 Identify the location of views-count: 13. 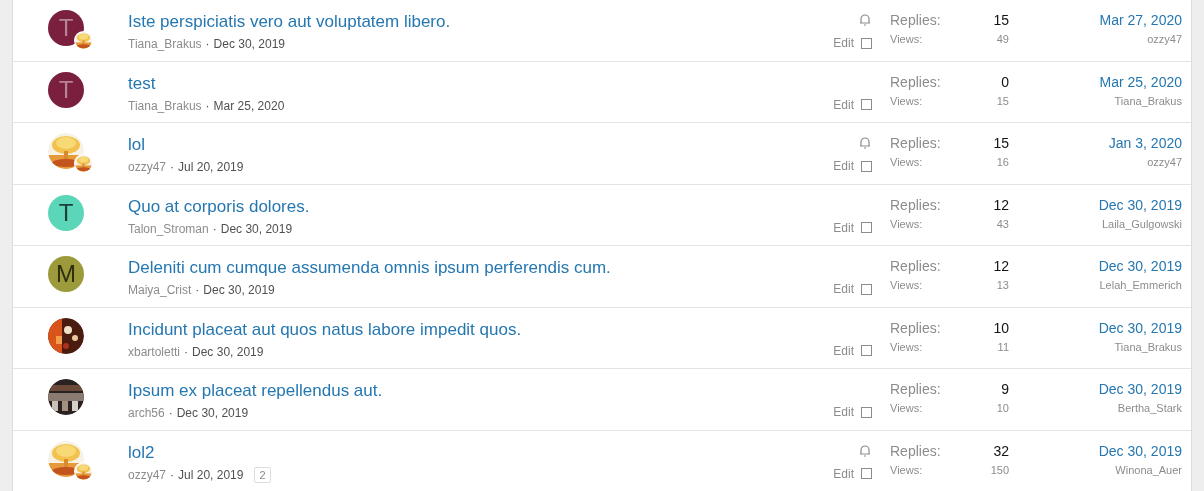
(1002, 285).